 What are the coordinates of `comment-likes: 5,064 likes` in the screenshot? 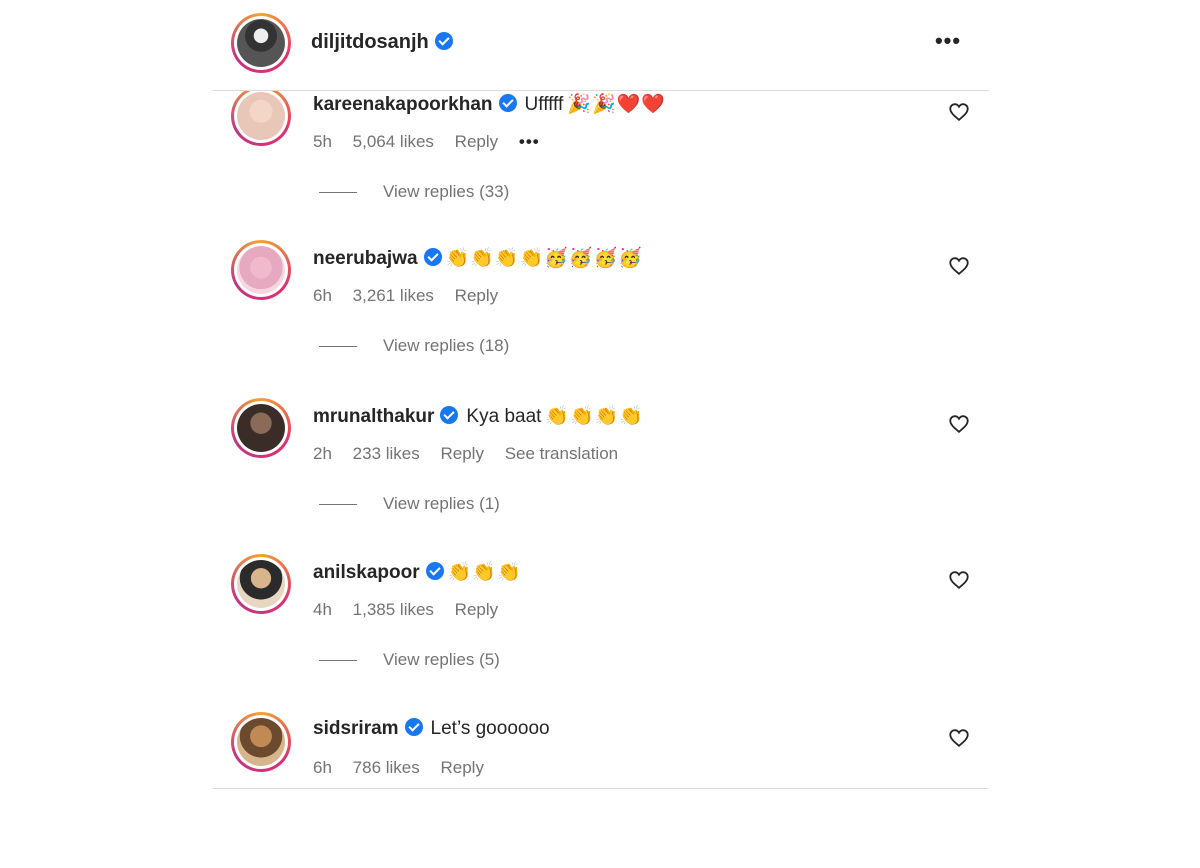 It's located at (393, 141).